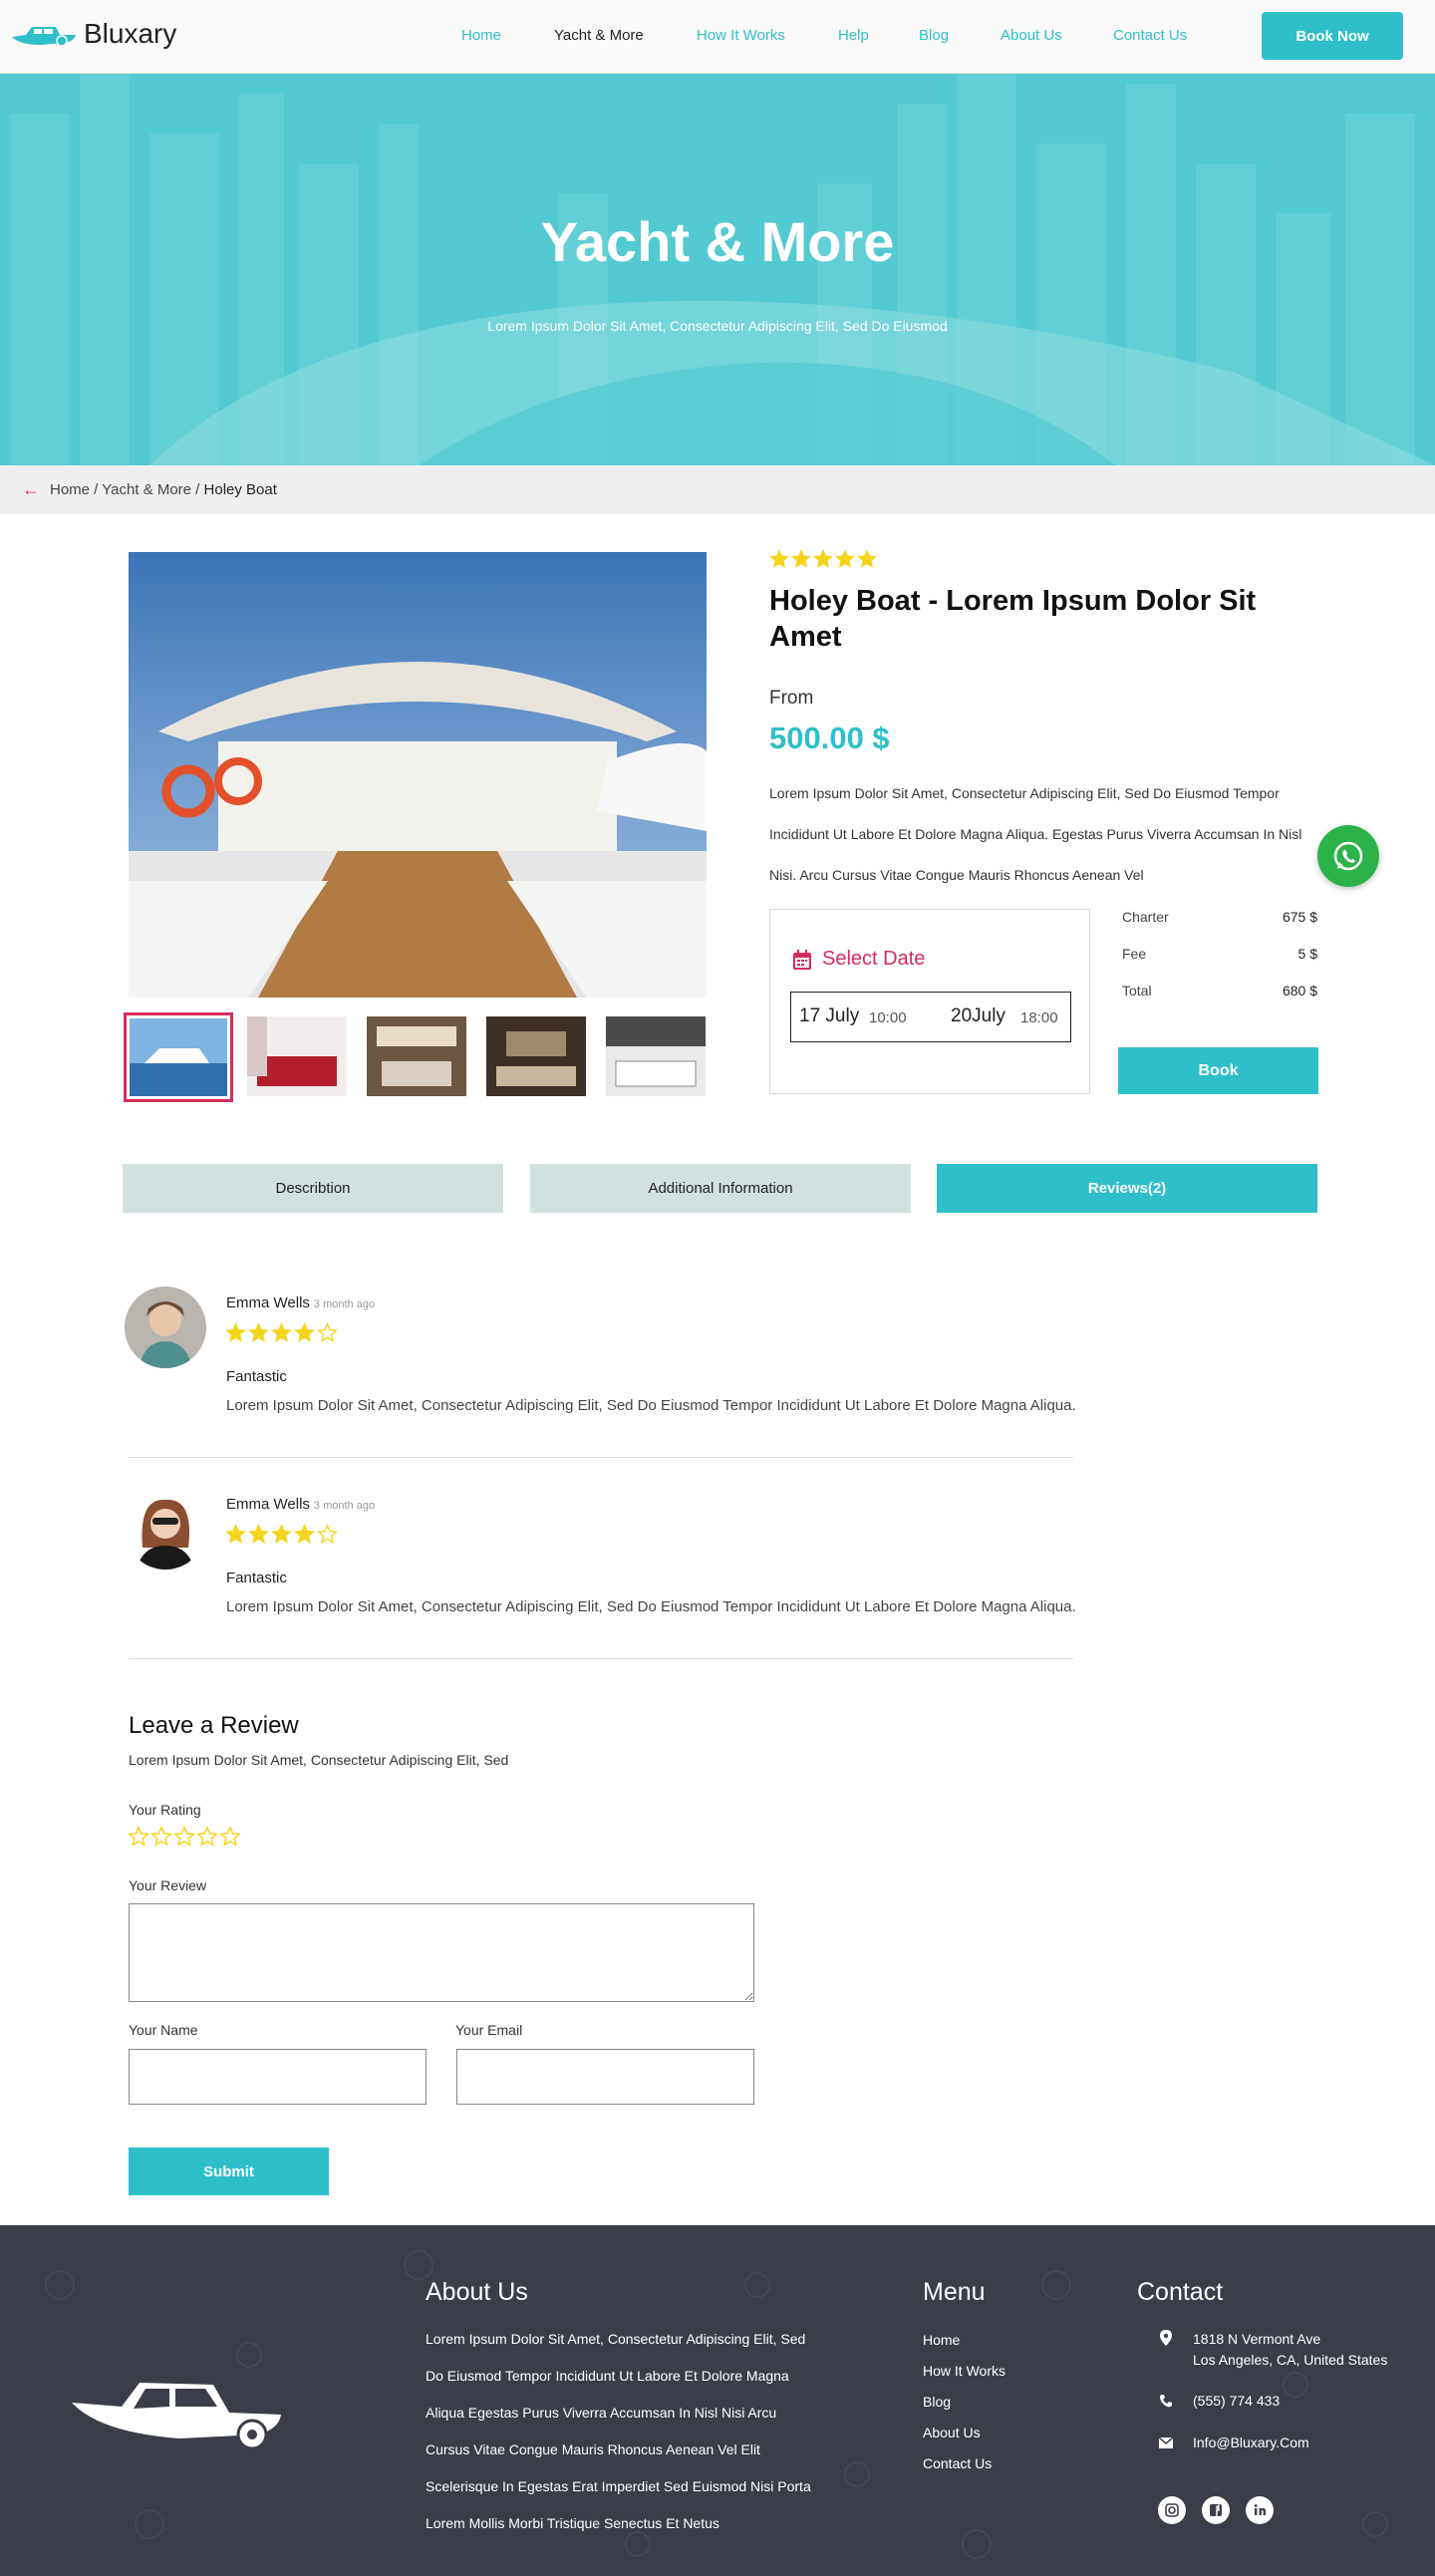 Image resolution: width=1435 pixels, height=2576 pixels. I want to click on email-label: Your Email, so click(489, 2030).